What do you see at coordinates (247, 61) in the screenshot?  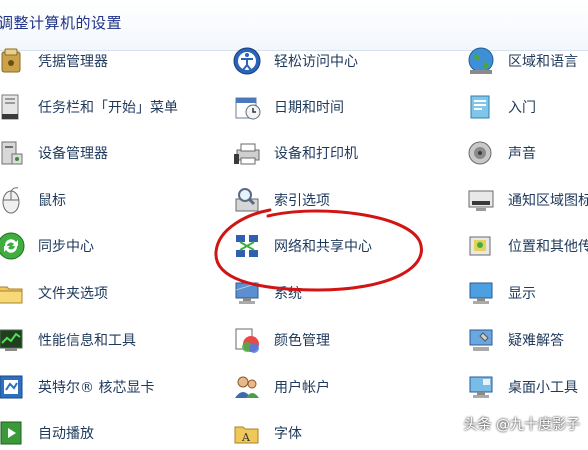 I see `ease-of-access-icon` at bounding box center [247, 61].